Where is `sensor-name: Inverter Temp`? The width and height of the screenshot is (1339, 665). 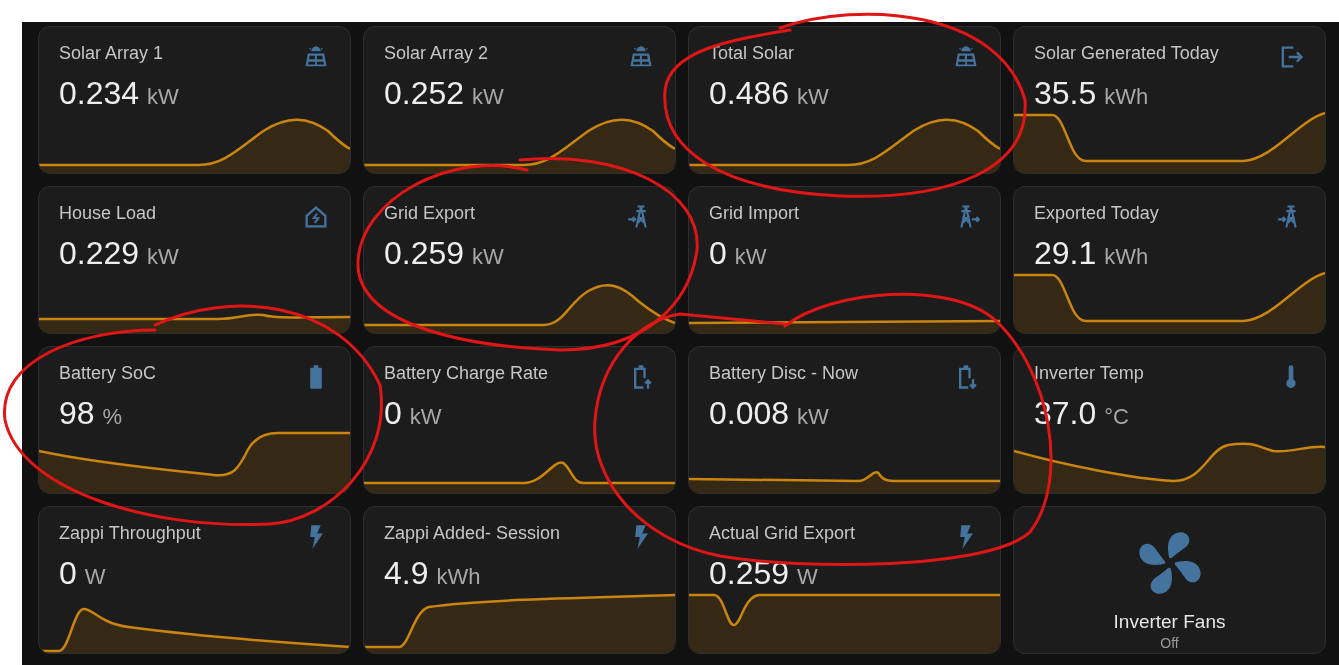 sensor-name: Inverter Temp is located at coordinates (1089, 373).